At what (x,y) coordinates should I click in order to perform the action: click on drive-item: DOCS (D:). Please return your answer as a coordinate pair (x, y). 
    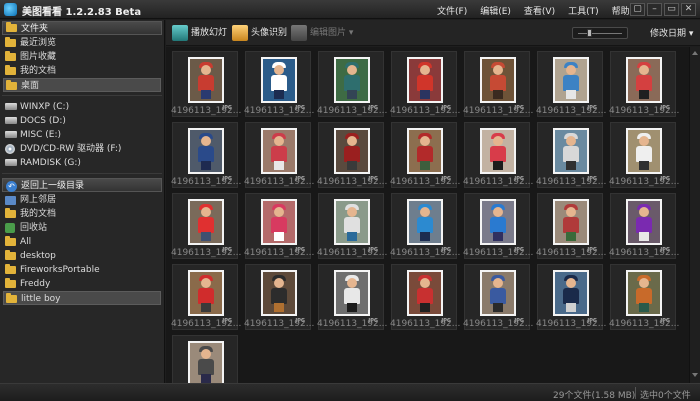
    Looking at the image, I should click on (82, 121).